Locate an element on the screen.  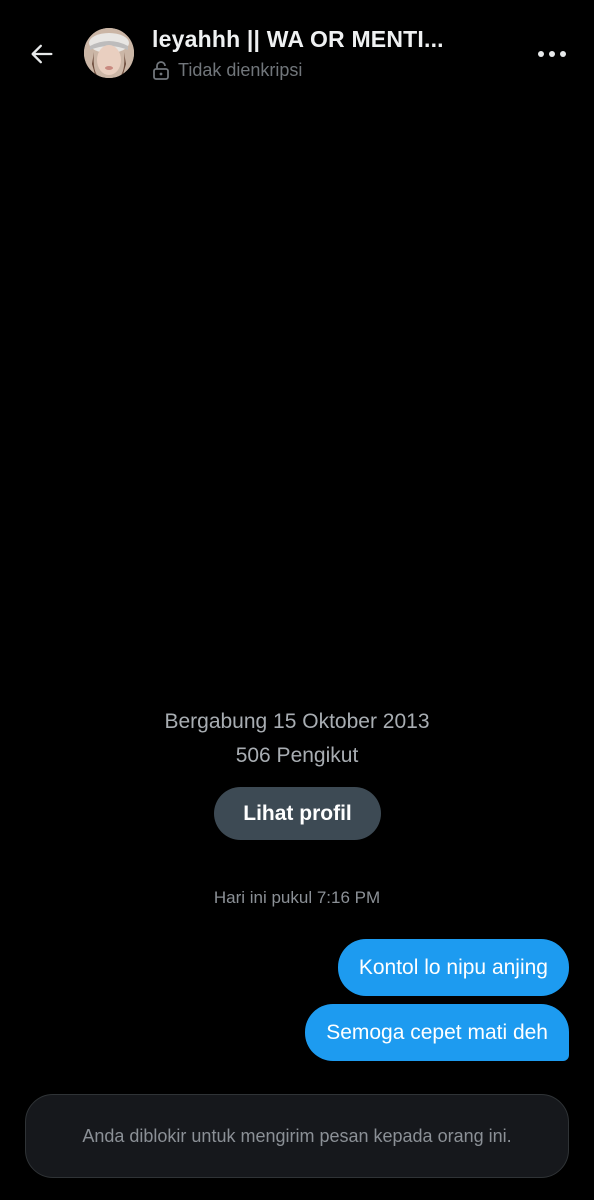
encryption-status: Tidak dienkripsi is located at coordinates (227, 70).